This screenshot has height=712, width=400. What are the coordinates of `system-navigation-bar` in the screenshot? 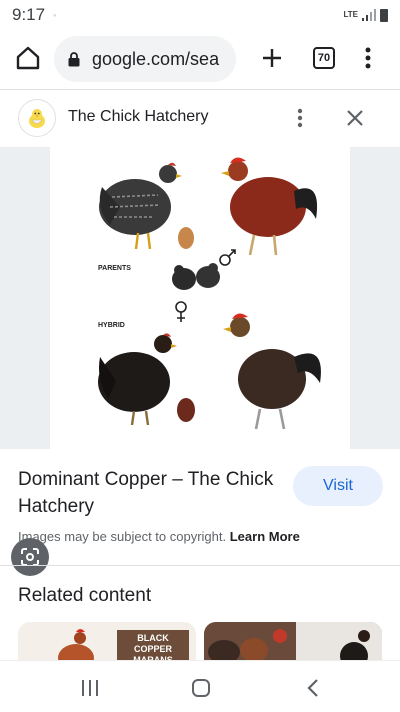 It's located at (200, 686).